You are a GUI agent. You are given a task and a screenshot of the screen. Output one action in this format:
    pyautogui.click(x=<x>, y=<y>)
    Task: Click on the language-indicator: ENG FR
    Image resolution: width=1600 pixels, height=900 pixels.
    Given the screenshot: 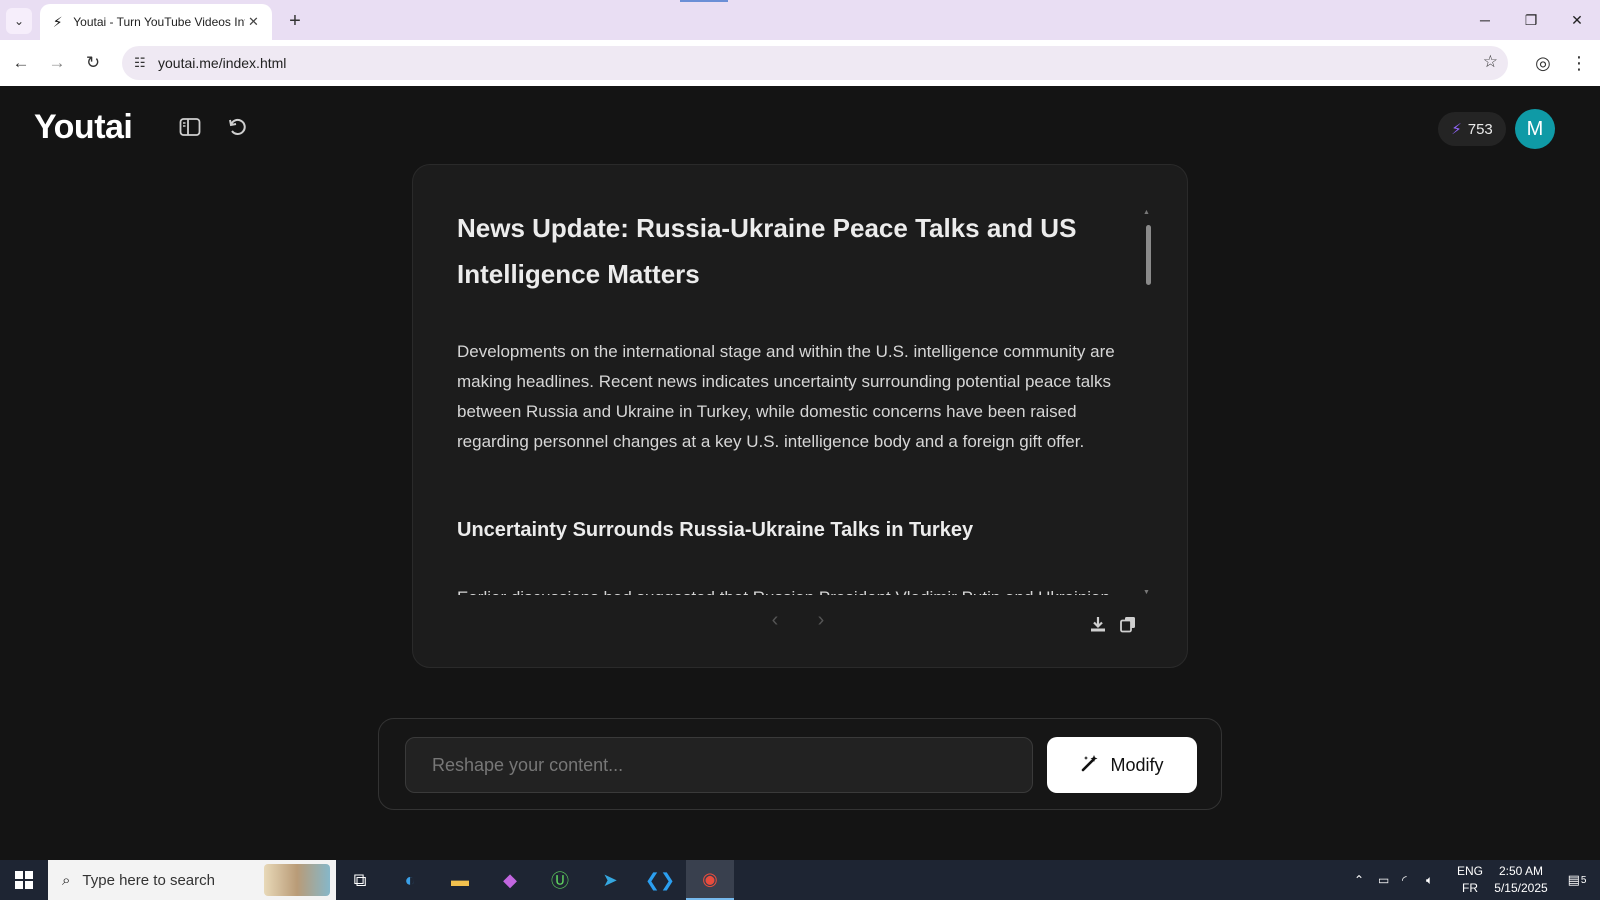 What is the action you would take?
    pyautogui.click(x=1470, y=880)
    